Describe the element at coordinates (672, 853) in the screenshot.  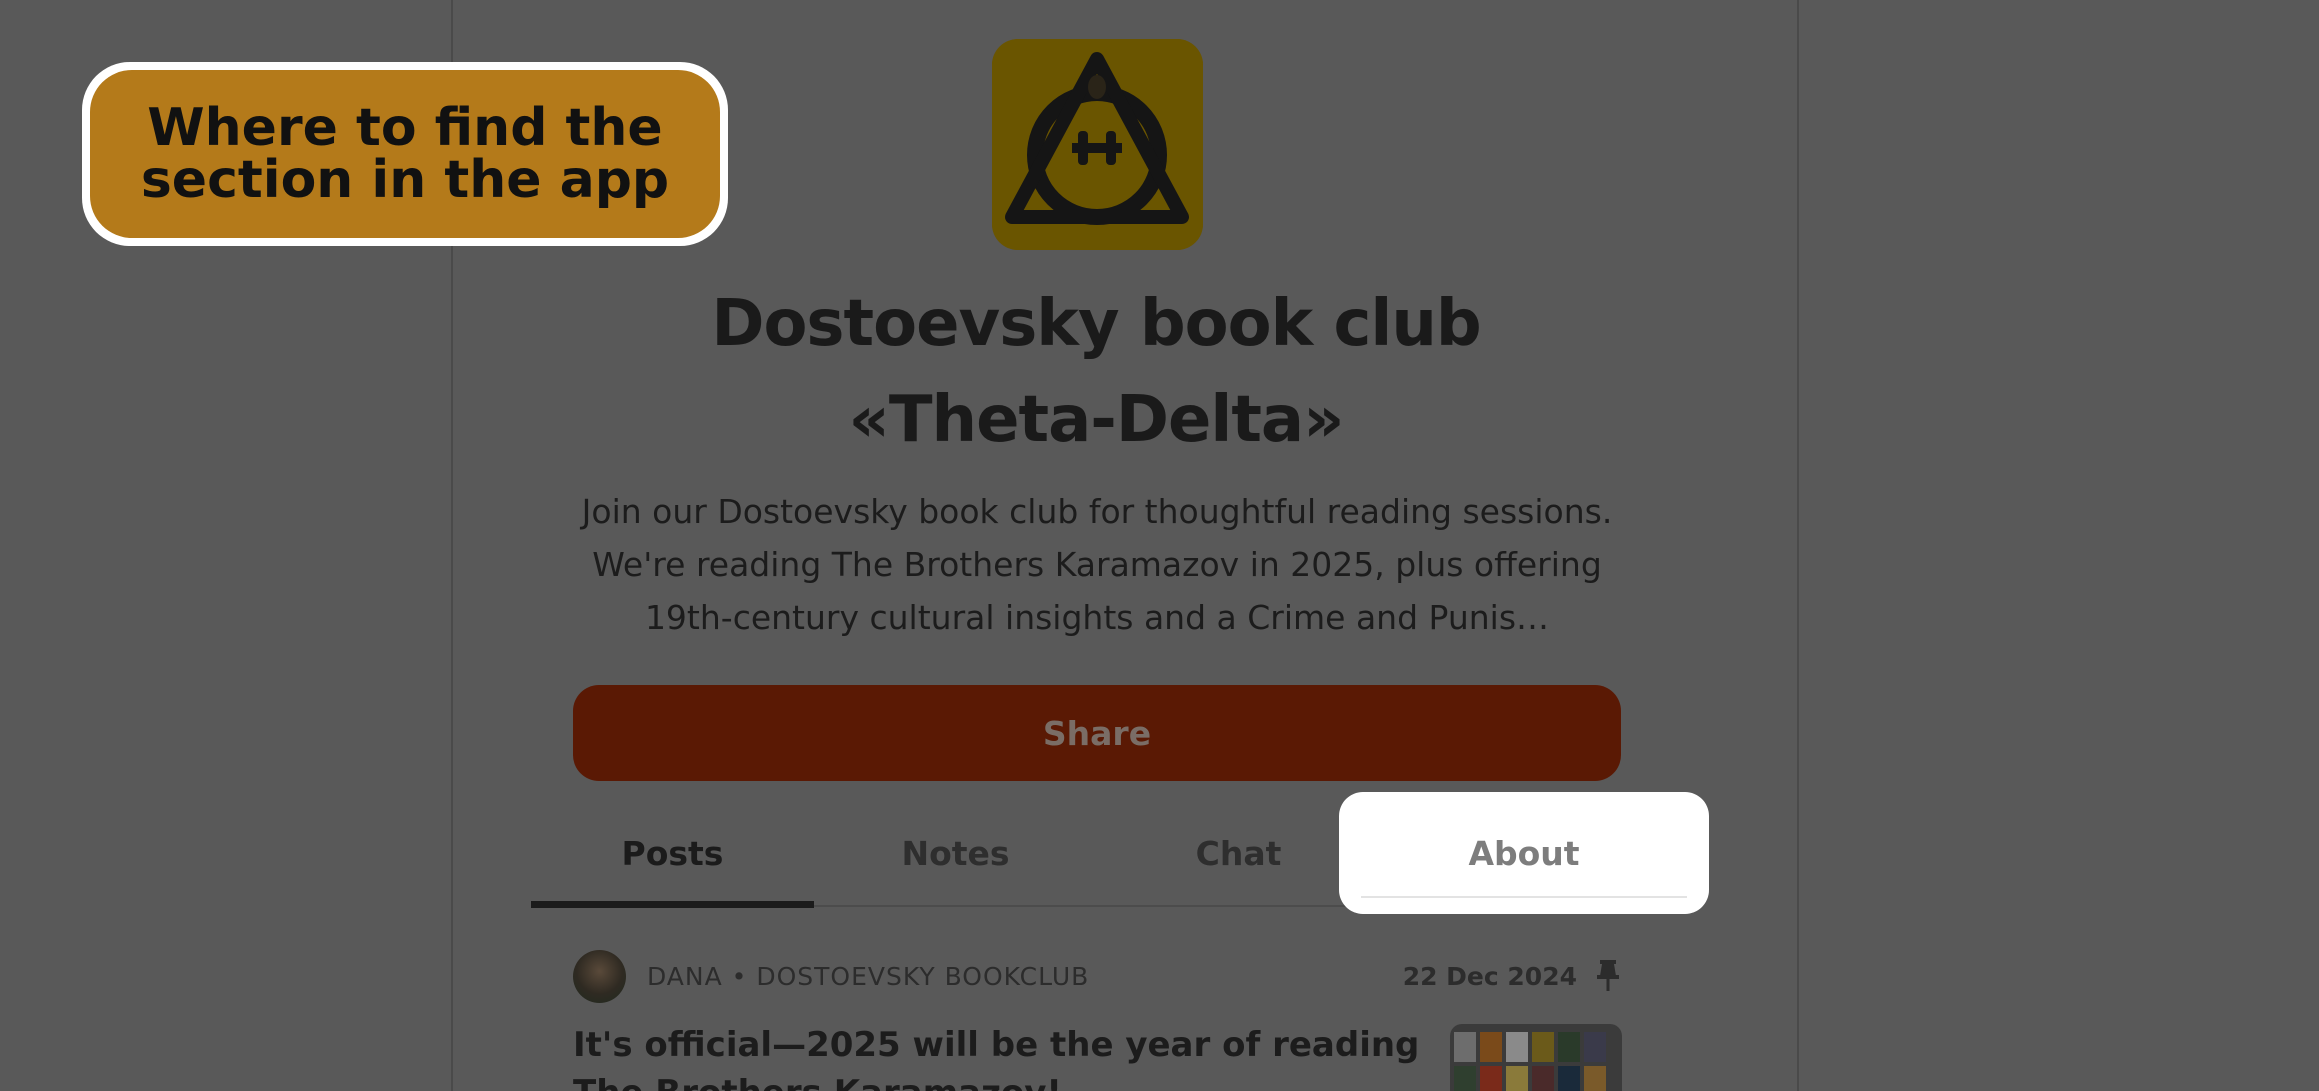
I see `tab-posts: Posts` at that location.